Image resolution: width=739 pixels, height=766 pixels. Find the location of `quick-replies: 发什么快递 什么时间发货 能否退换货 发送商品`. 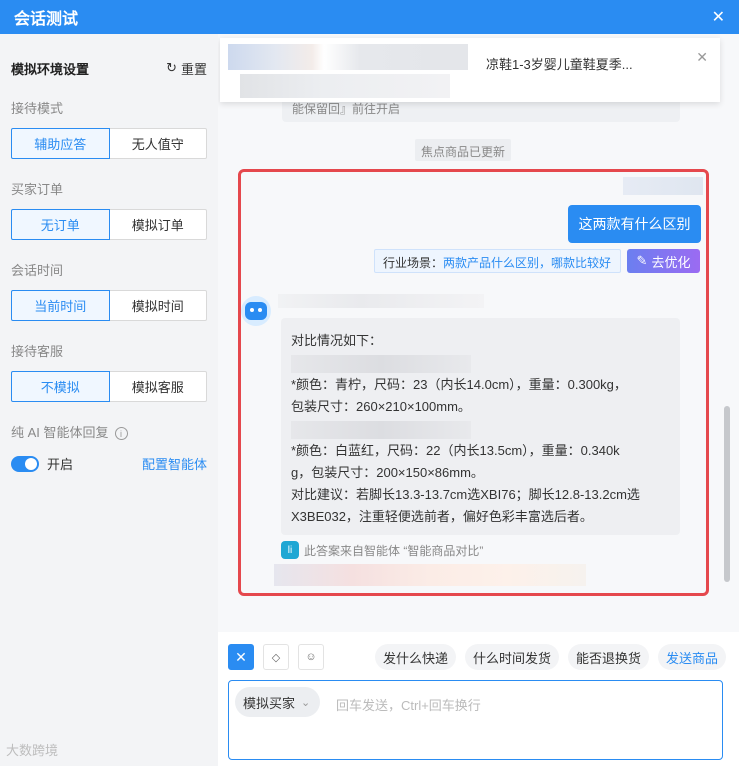

quick-replies: 发什么快递 什么时间发货 能否退换货 发送商品 is located at coordinates (551, 657).